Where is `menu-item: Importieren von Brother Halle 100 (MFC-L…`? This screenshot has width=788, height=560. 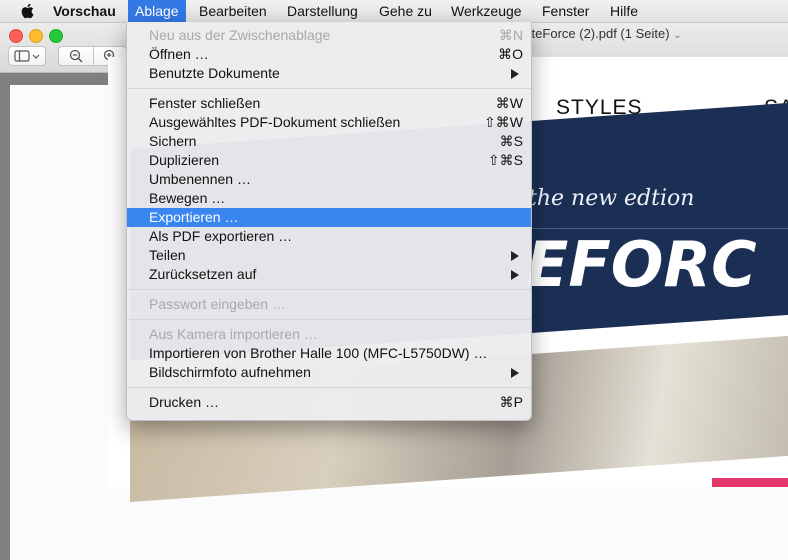
menu-item: Importieren von Brother Halle 100 (MFC-L… is located at coordinates (329, 353).